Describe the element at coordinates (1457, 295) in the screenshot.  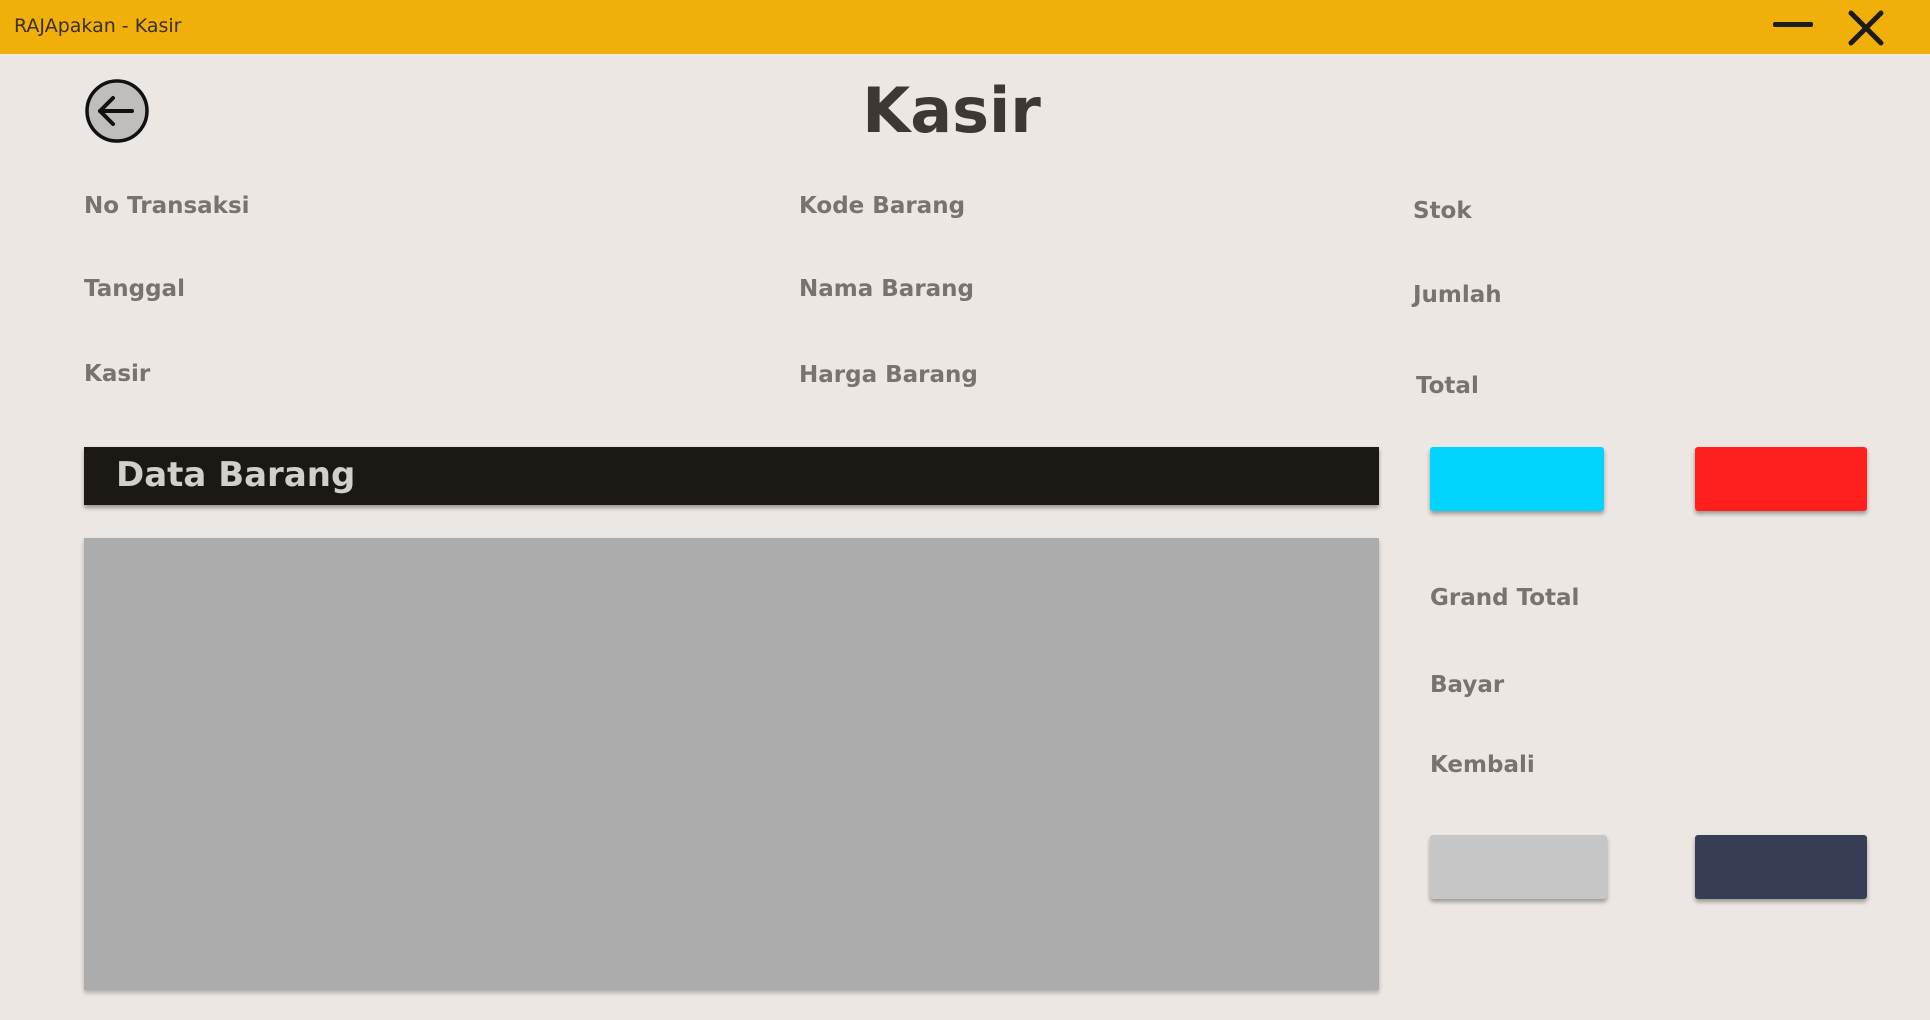
I see `jumlah-label: Jumlah` at that location.